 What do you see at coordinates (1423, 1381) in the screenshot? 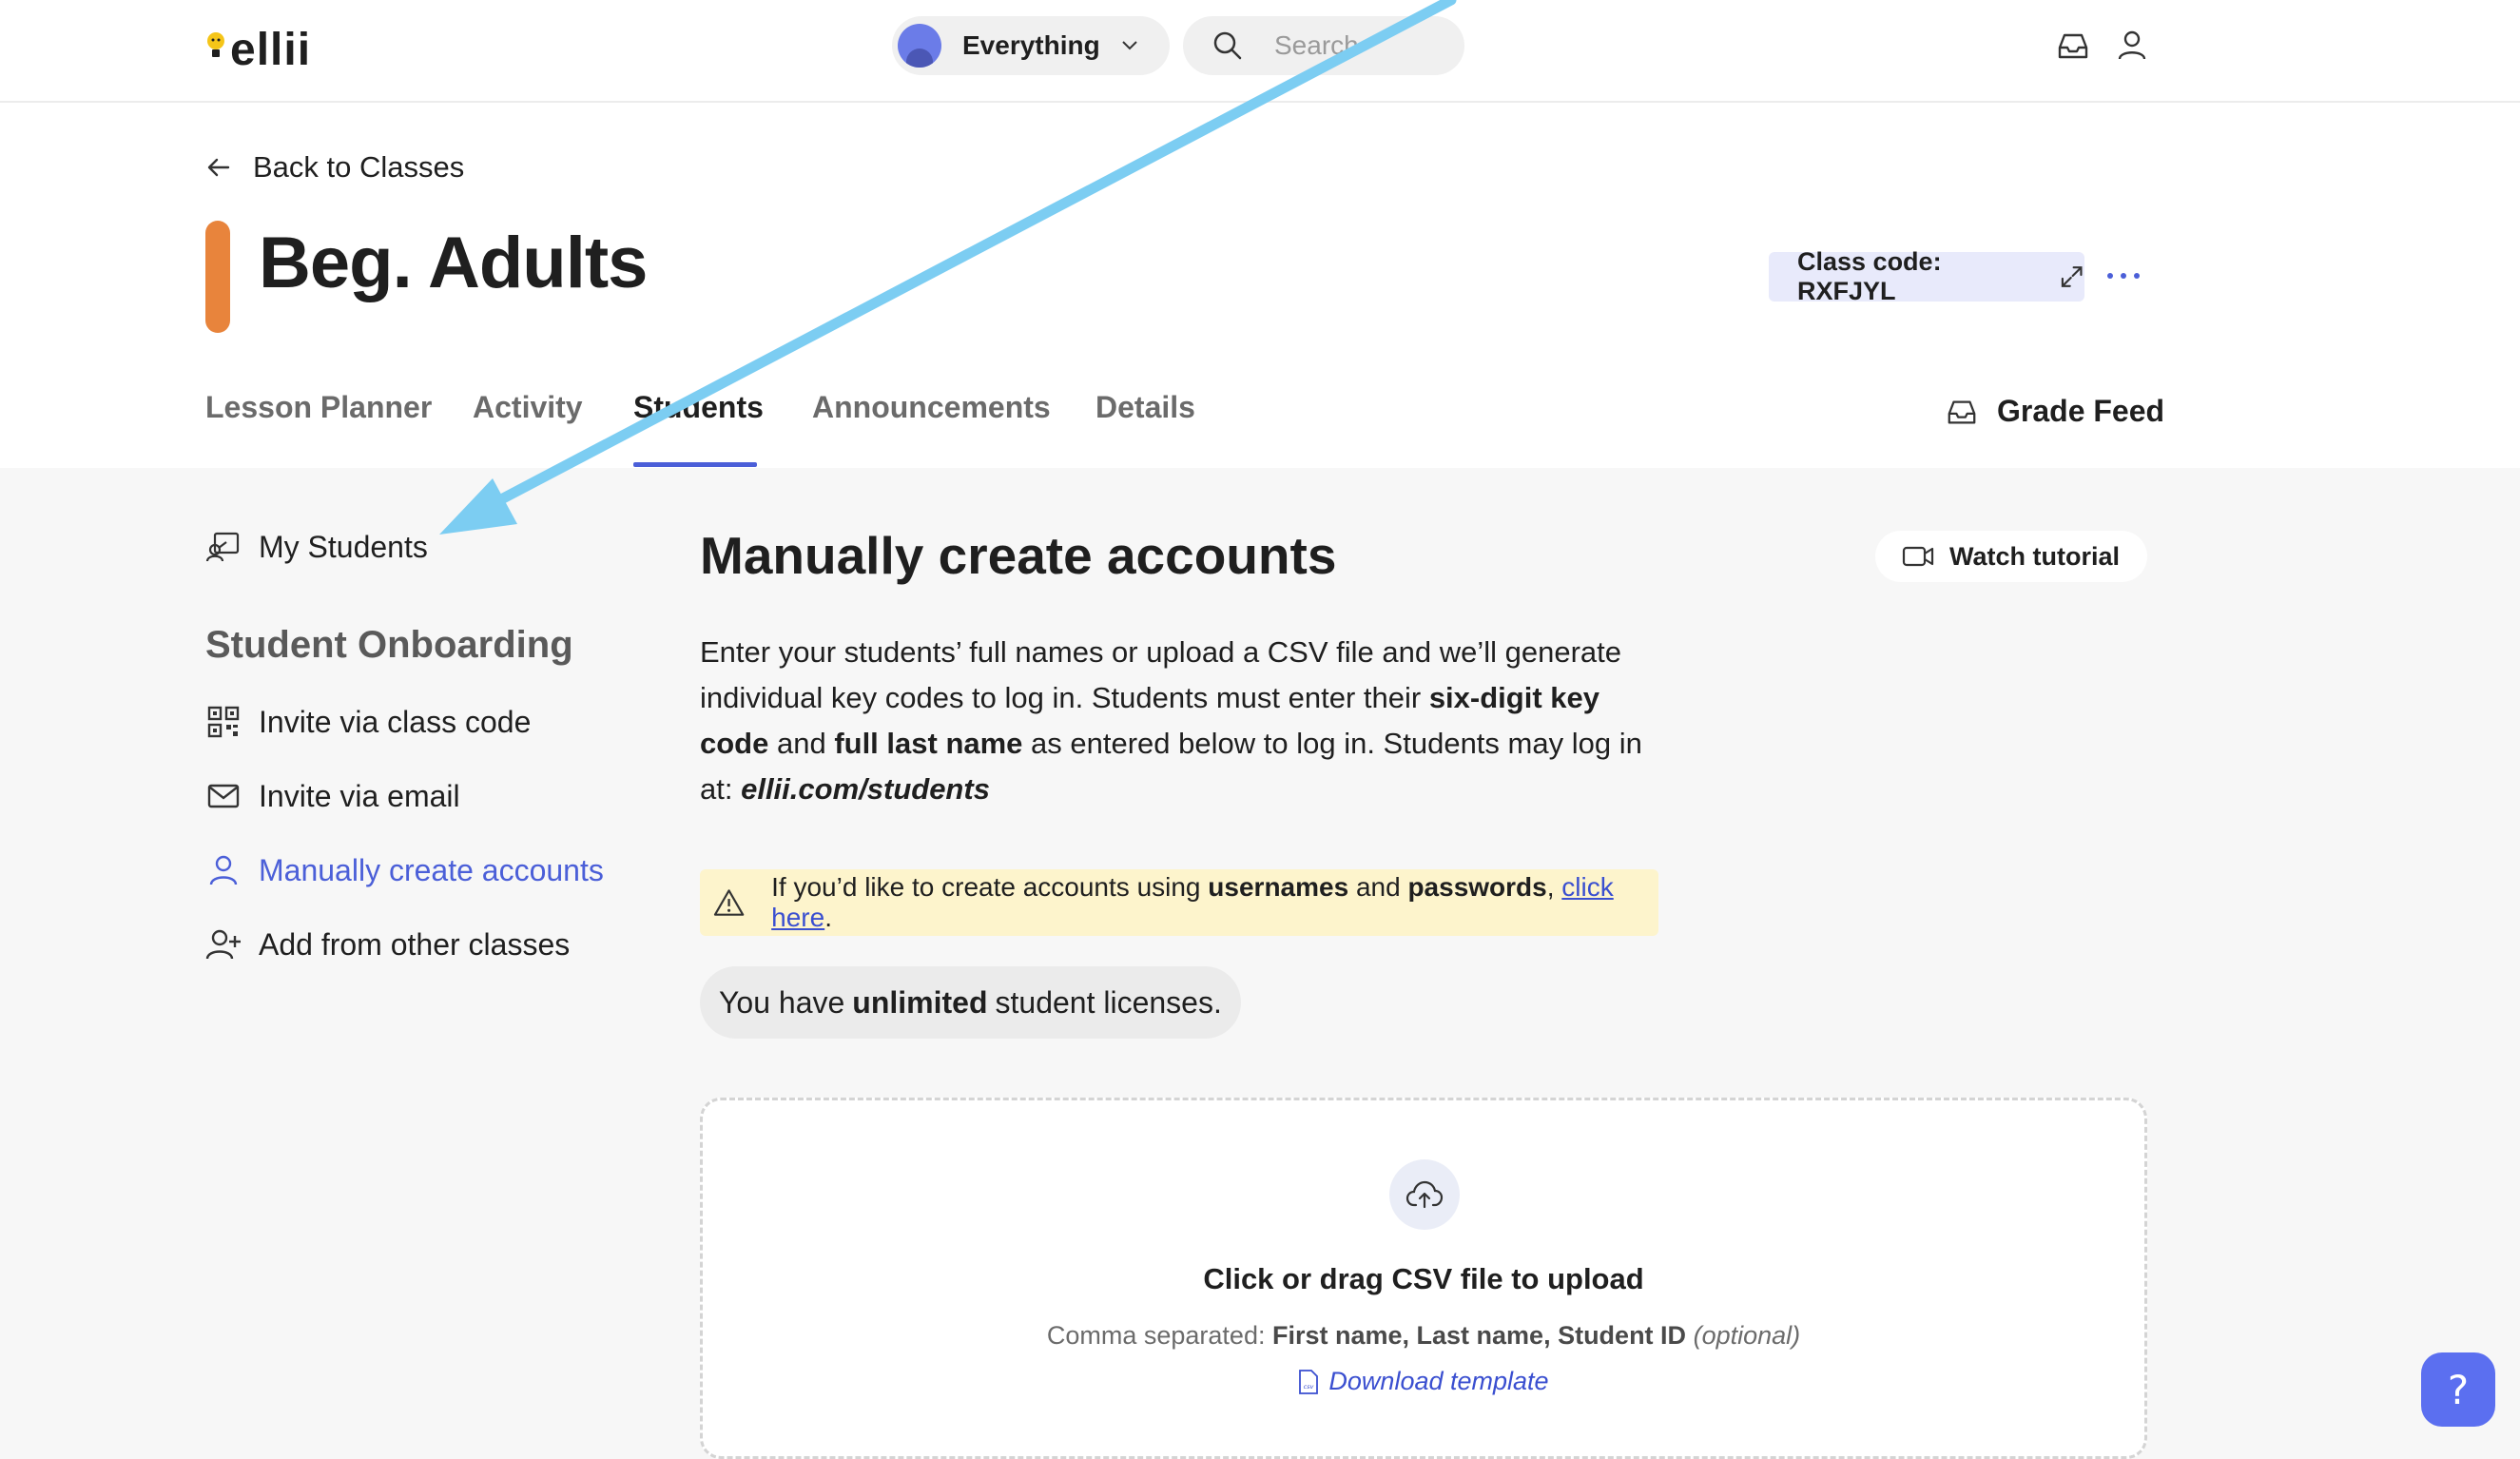
I see `download-template-link: csv Download template` at bounding box center [1423, 1381].